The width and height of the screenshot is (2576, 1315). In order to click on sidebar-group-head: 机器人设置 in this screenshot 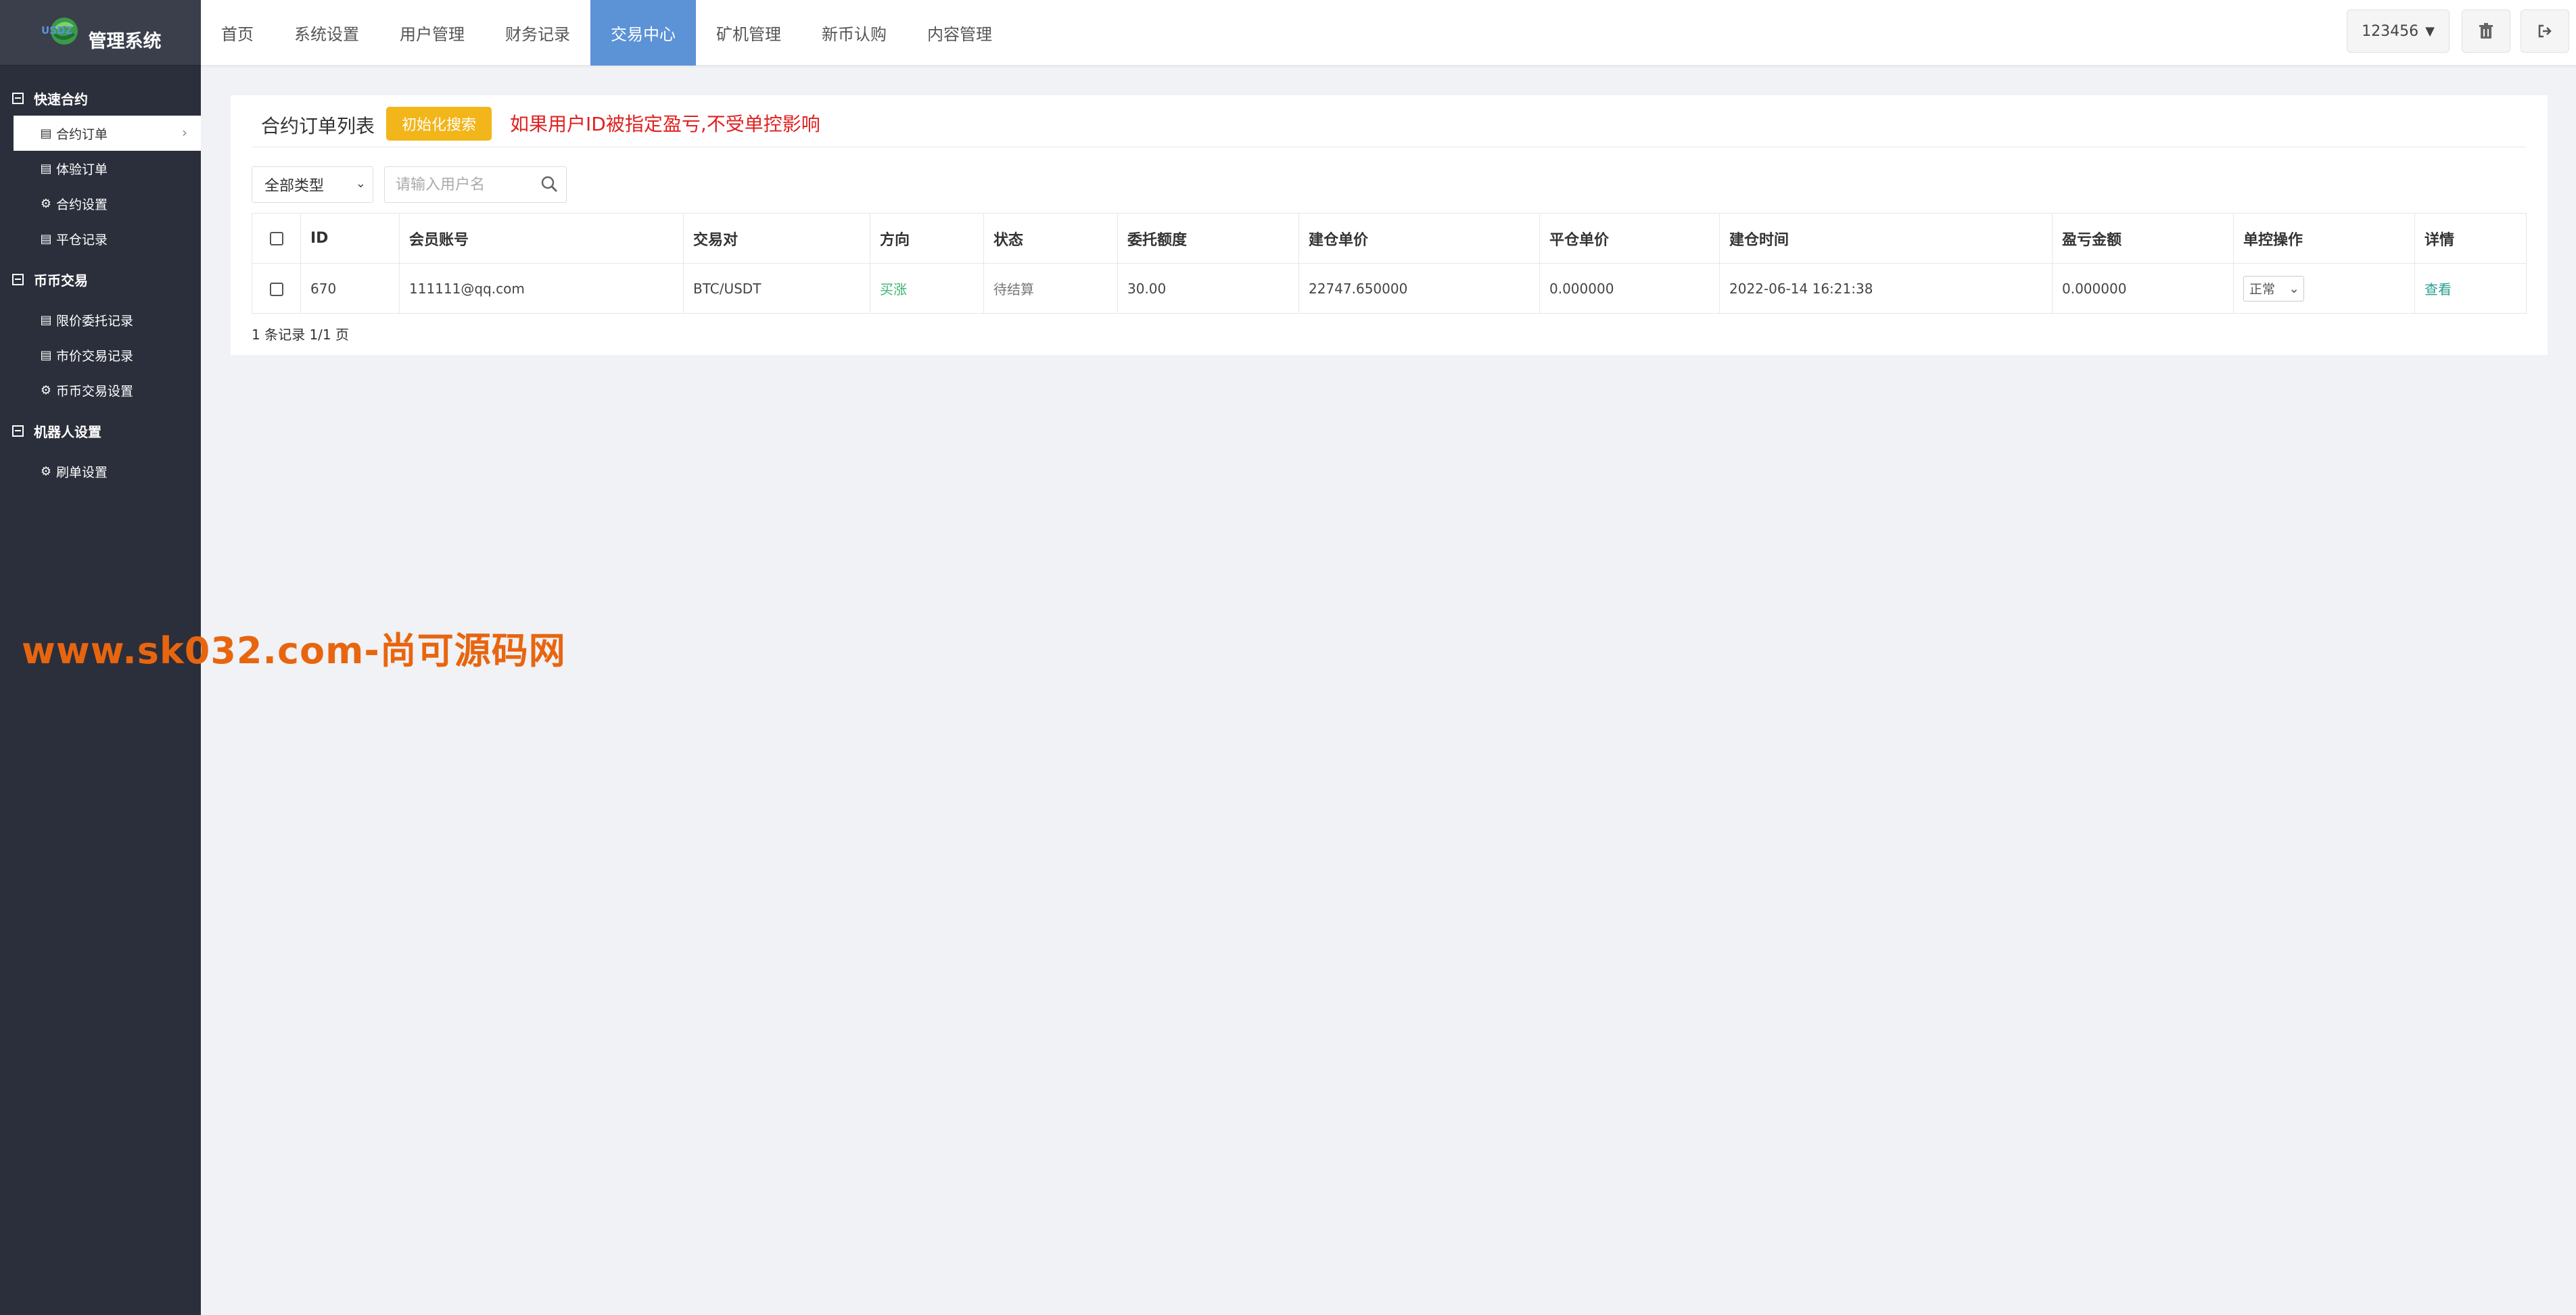, I will do `click(100, 431)`.